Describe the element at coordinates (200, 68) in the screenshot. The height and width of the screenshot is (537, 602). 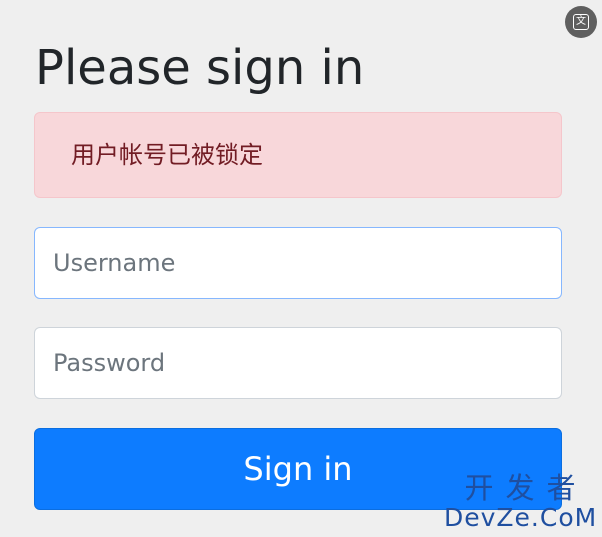
I see `page-title: Please sign in` at that location.